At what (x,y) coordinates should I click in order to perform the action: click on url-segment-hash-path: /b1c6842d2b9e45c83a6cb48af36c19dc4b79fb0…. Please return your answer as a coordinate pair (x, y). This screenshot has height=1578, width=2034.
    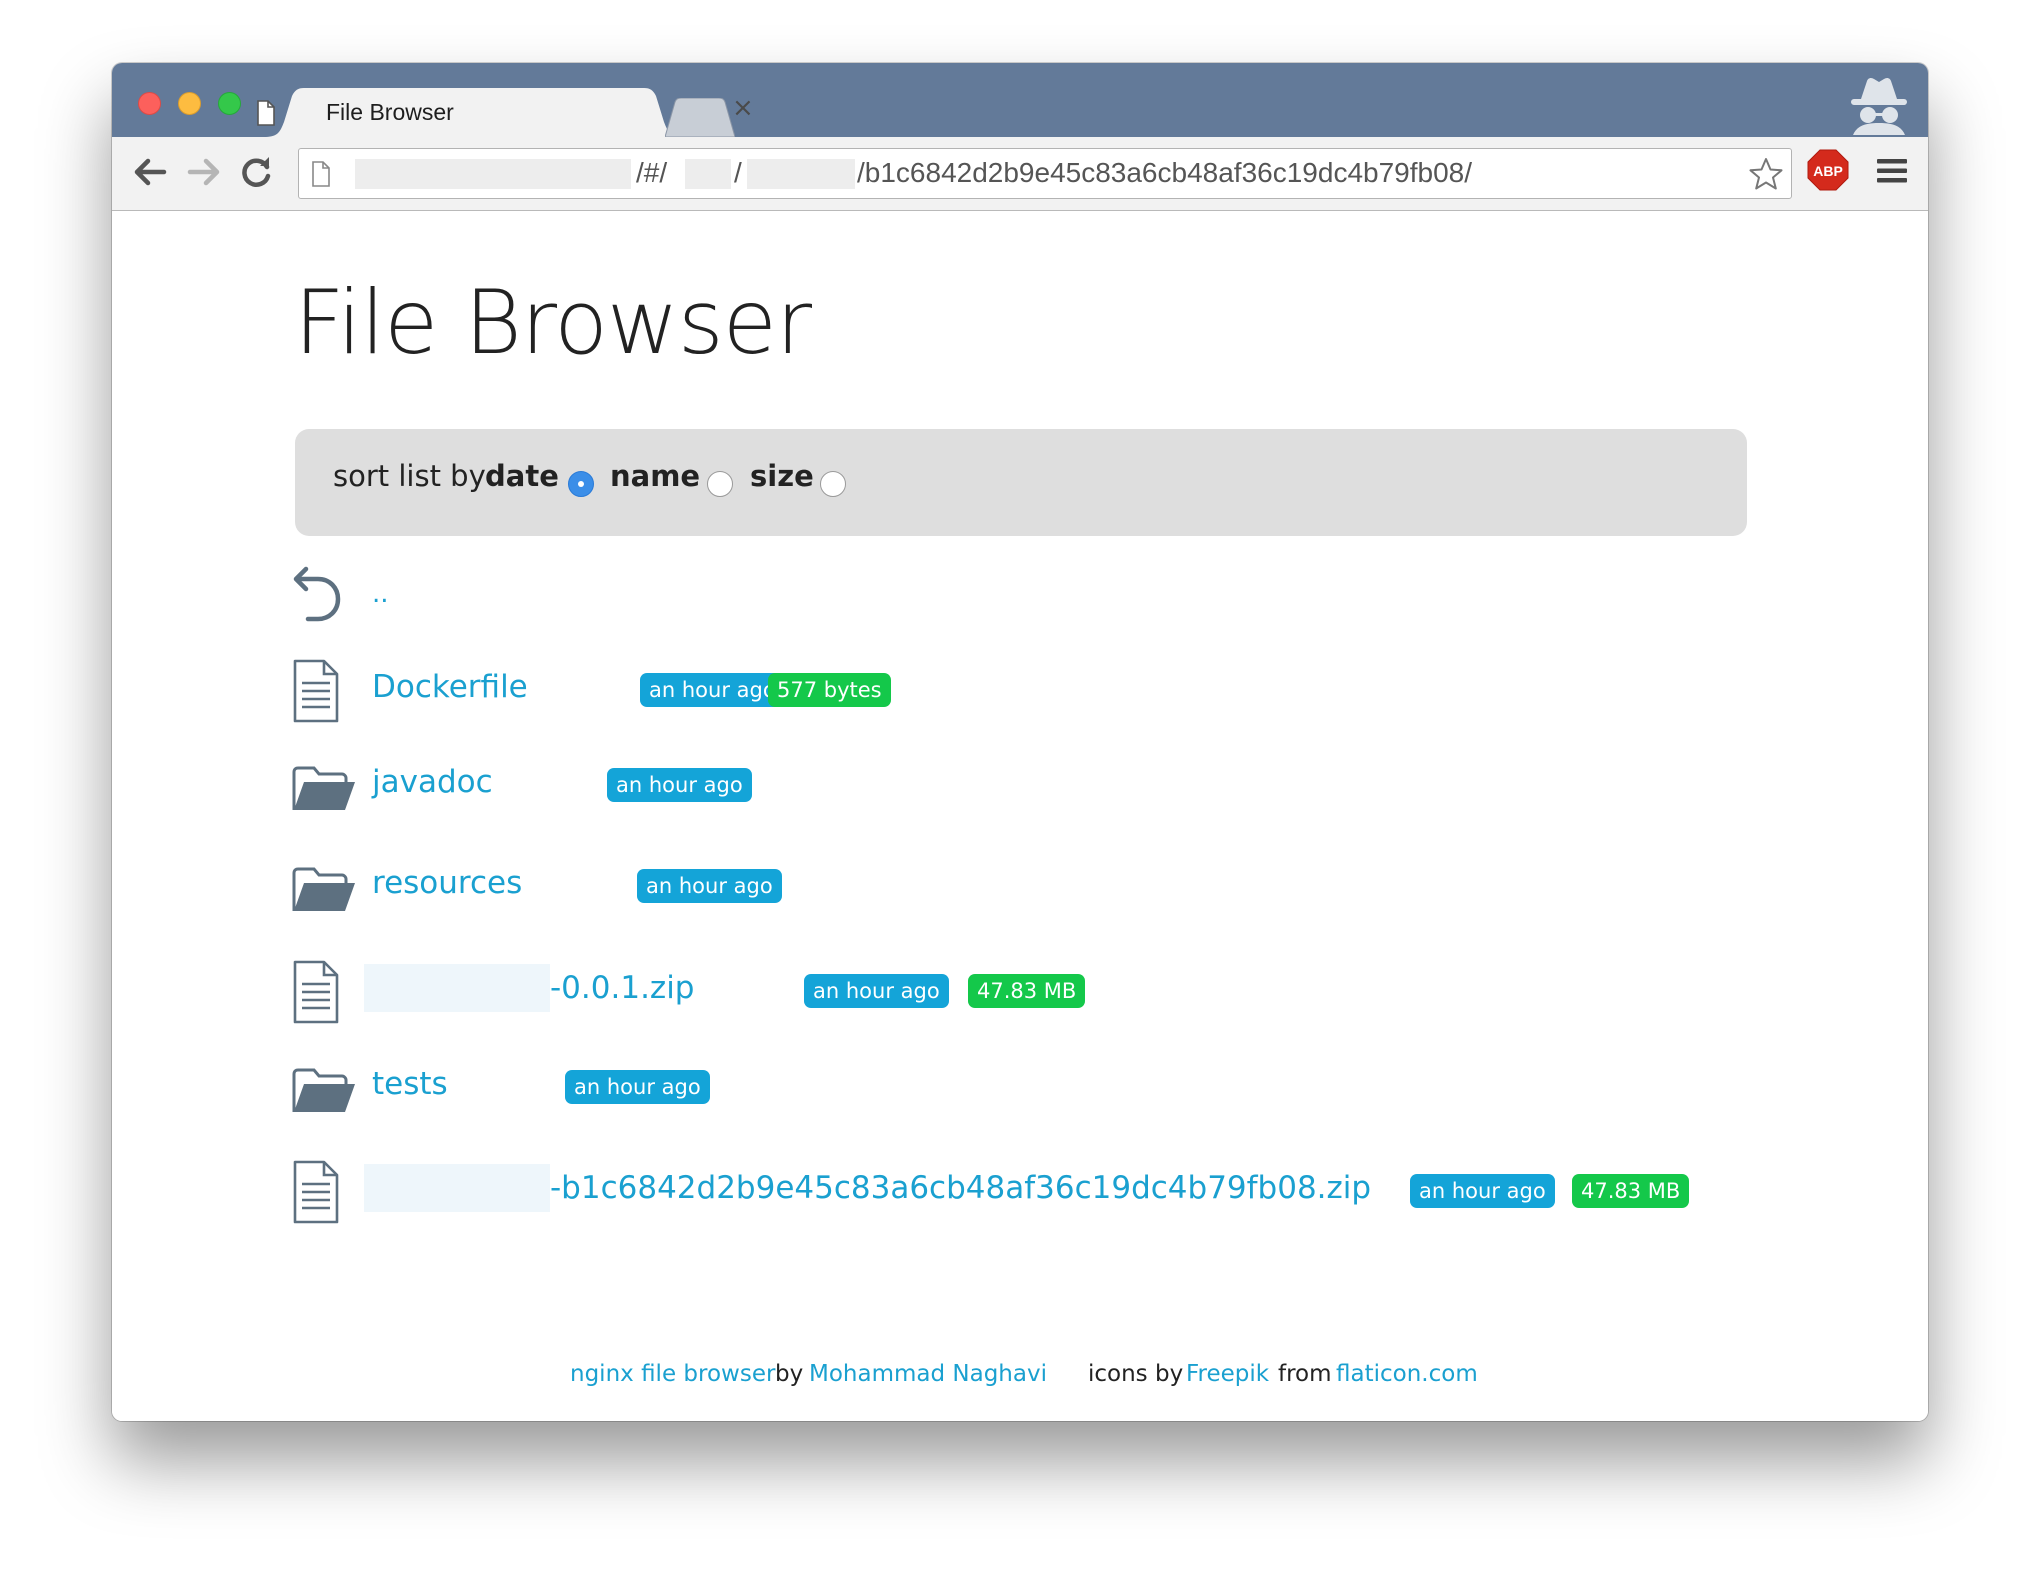
    Looking at the image, I should click on (1165, 172).